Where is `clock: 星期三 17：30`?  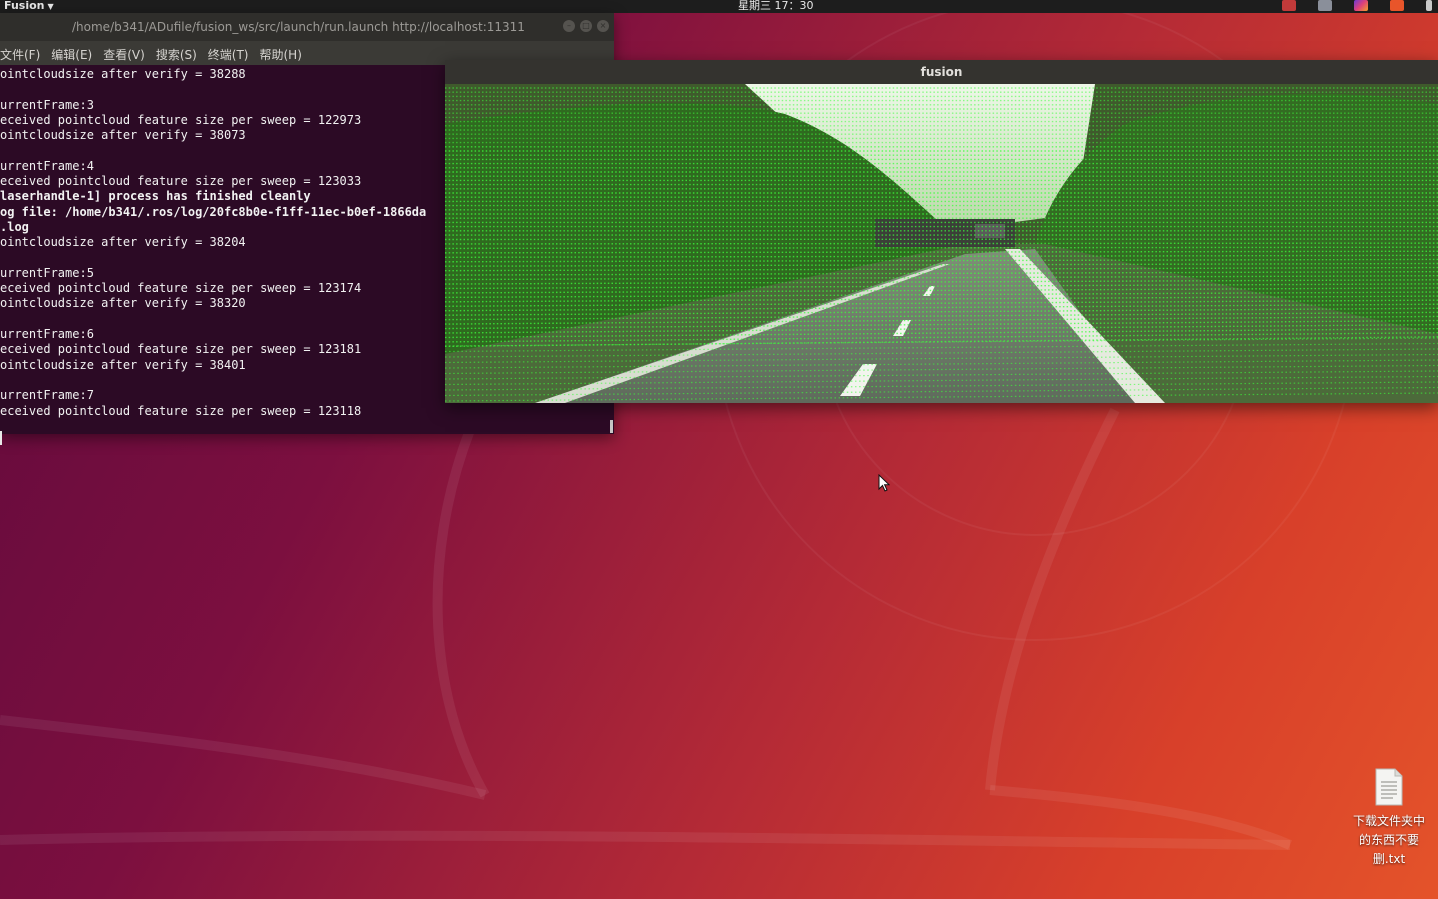 clock: 星期三 17：30 is located at coordinates (776, 5).